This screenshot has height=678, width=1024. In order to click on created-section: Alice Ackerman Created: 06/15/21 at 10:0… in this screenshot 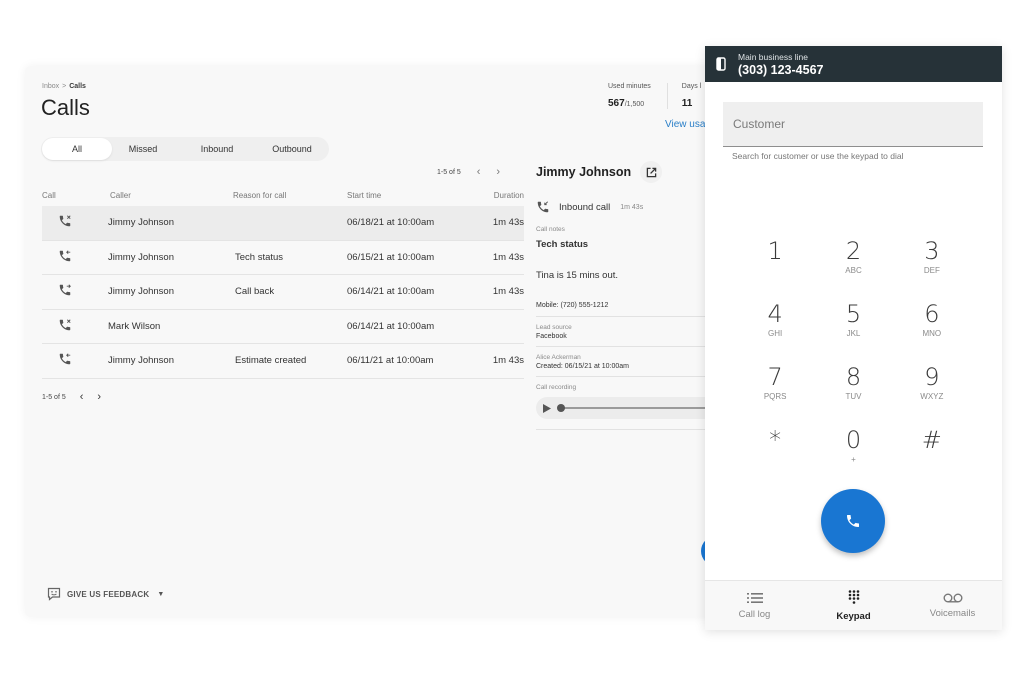, I will do `click(626, 362)`.